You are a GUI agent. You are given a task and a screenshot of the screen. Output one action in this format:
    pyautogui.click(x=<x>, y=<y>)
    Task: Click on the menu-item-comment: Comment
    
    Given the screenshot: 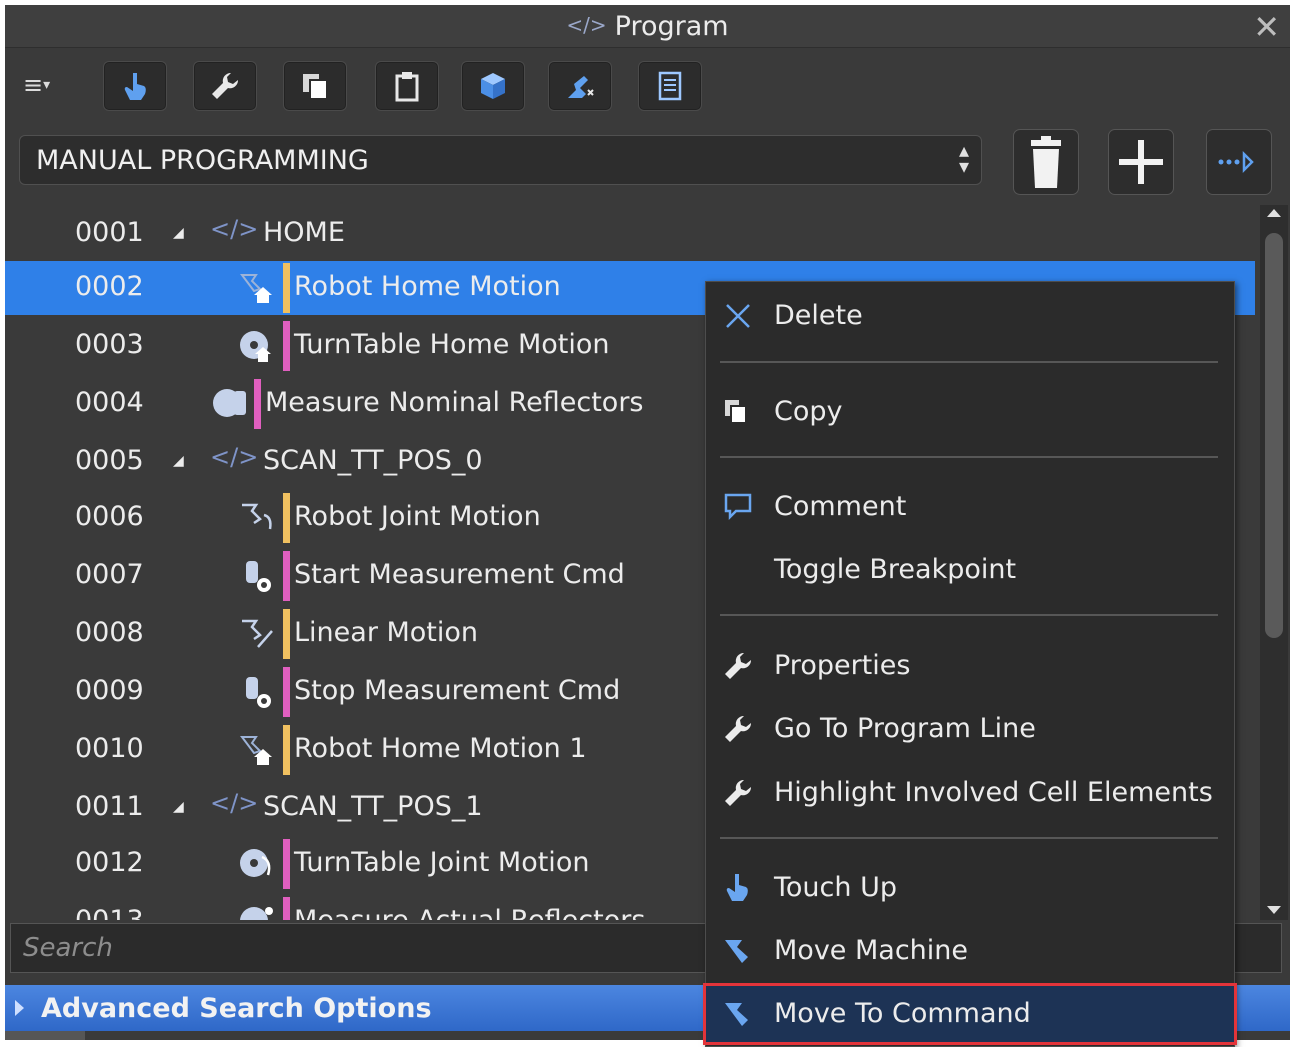 What is the action you would take?
    pyautogui.click(x=970, y=507)
    